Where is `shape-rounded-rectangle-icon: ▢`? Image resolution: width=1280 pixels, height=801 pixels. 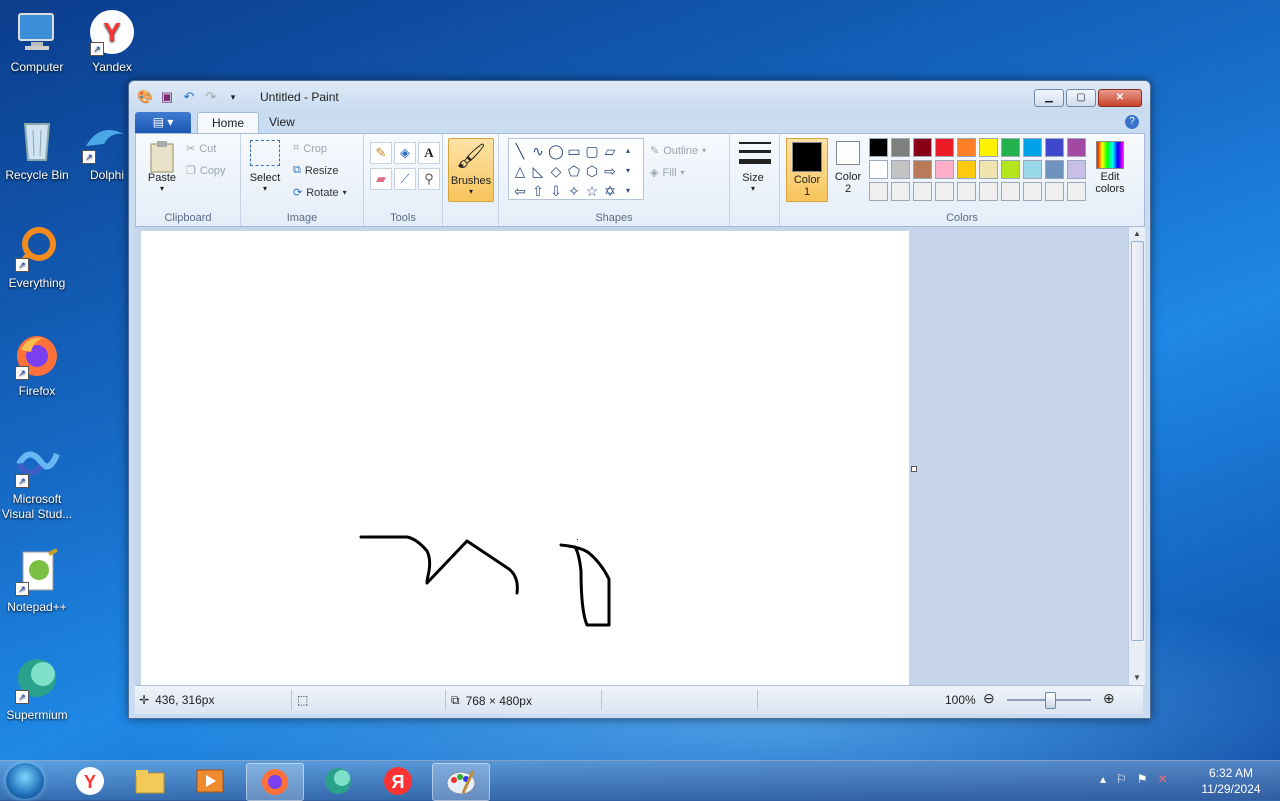
shape-rounded-rectangle-icon: ▢ is located at coordinates (592, 151).